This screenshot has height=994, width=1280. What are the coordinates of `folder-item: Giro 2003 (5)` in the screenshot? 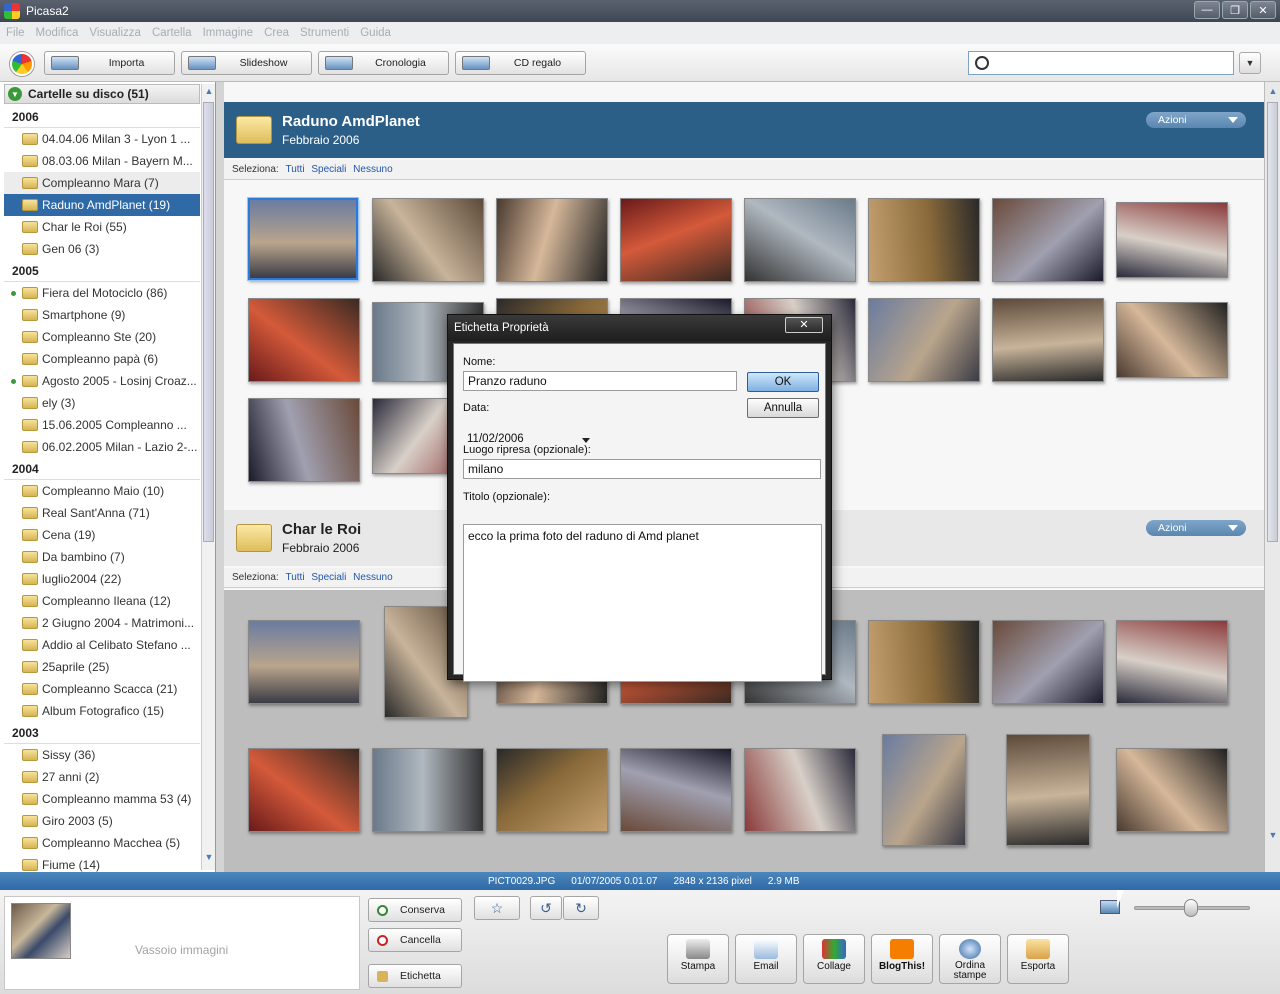 It's located at (102, 821).